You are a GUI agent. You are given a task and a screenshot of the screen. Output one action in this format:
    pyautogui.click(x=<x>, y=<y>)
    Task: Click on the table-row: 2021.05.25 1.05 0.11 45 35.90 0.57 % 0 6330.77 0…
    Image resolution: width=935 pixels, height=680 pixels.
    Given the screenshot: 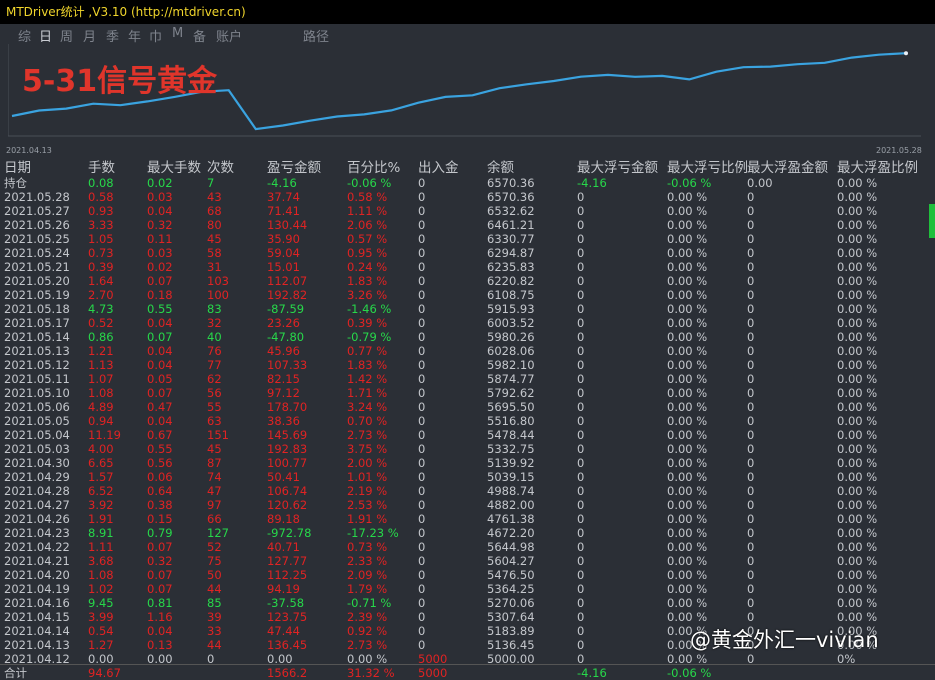 What is the action you would take?
    pyautogui.click(x=467, y=239)
    